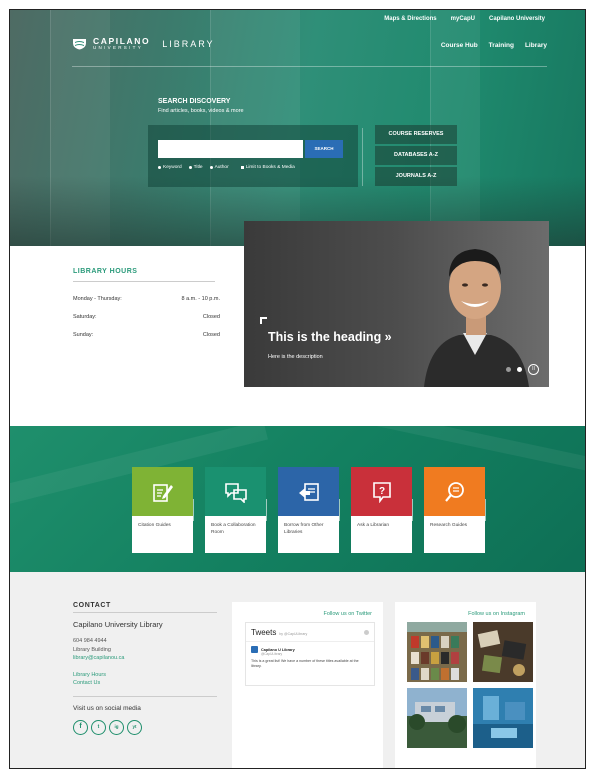 The image size is (596, 776). I want to click on instagram-grid, so click(471, 685).